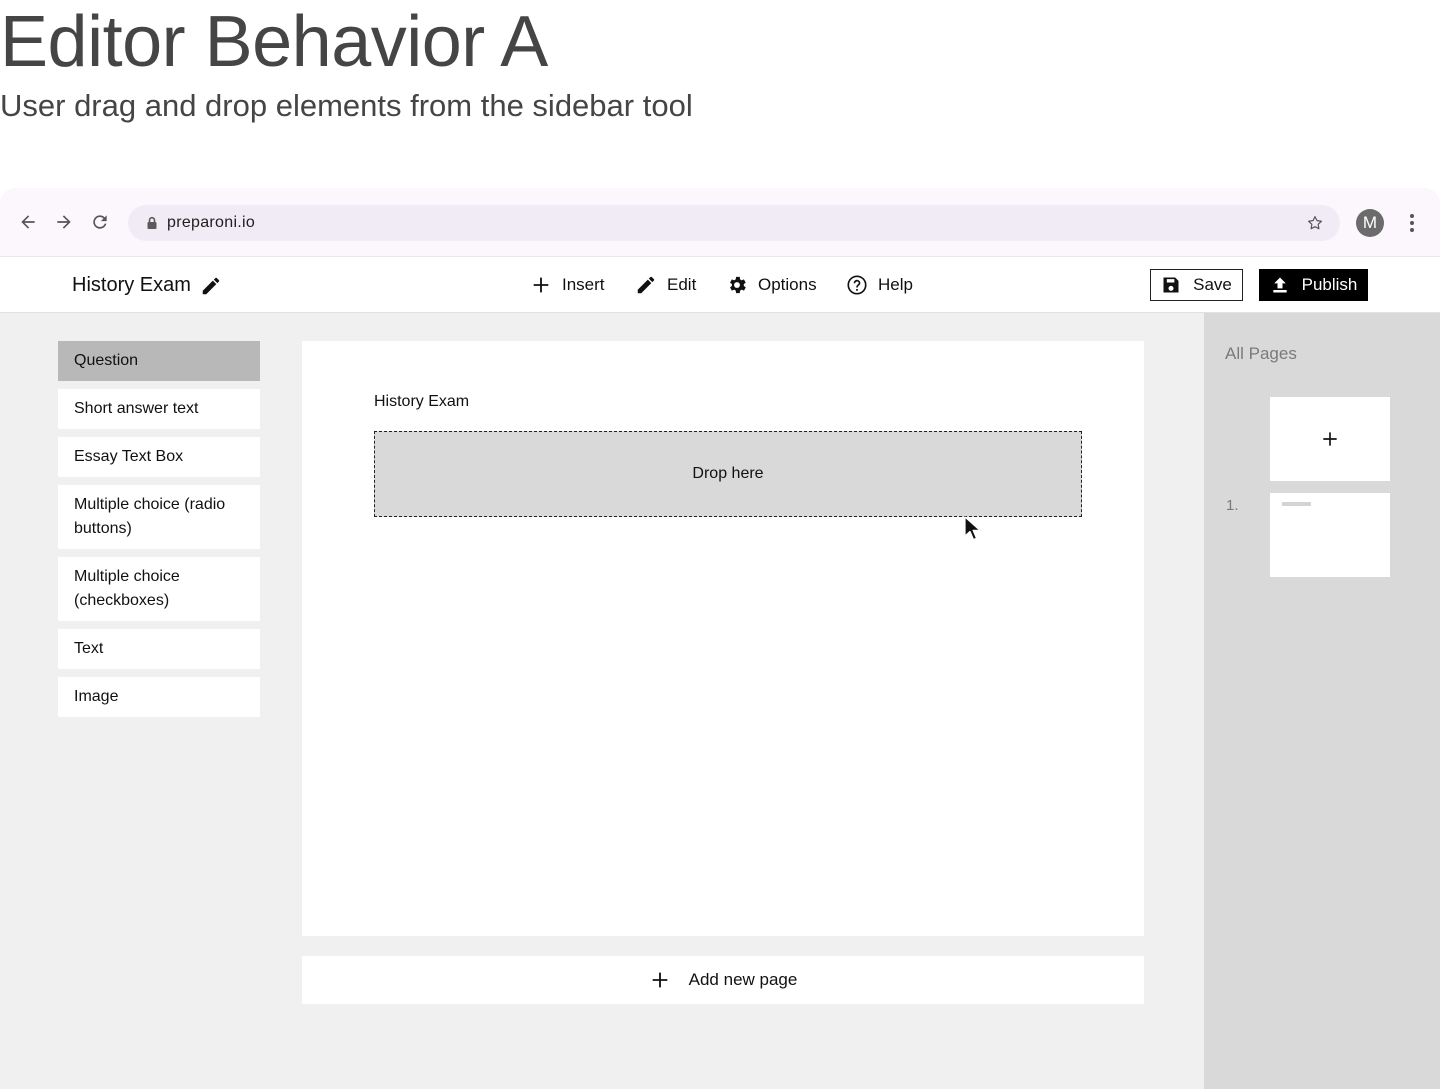 Image resolution: width=1440 pixels, height=1089 pixels. I want to click on page-thumbnail, so click(1330, 535).